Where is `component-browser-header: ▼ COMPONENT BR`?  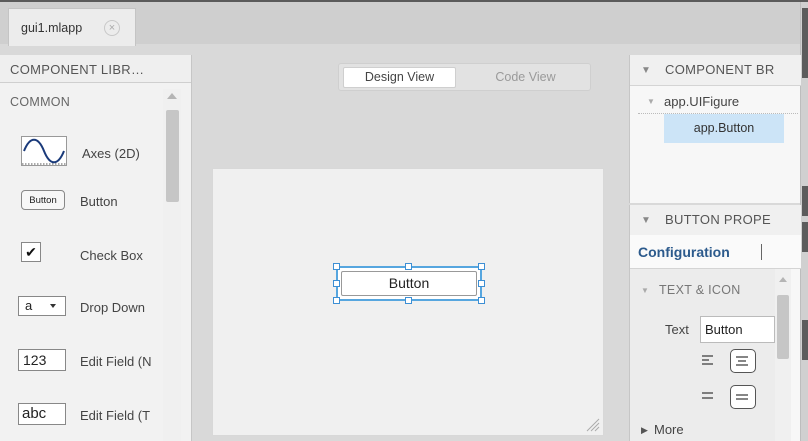 component-browser-header: ▼ COMPONENT BR is located at coordinates (715, 70).